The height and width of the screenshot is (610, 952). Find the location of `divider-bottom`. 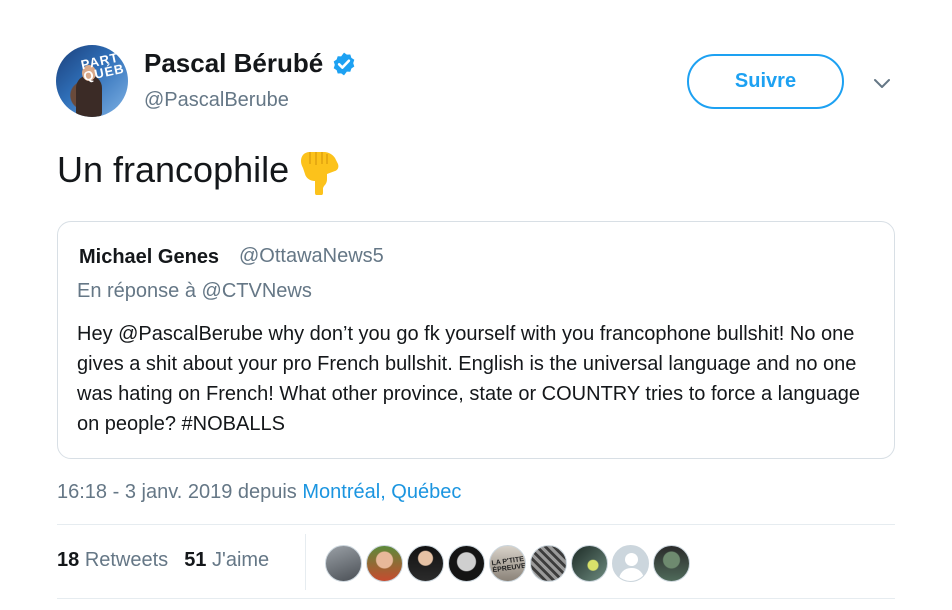

divider-bottom is located at coordinates (476, 598).